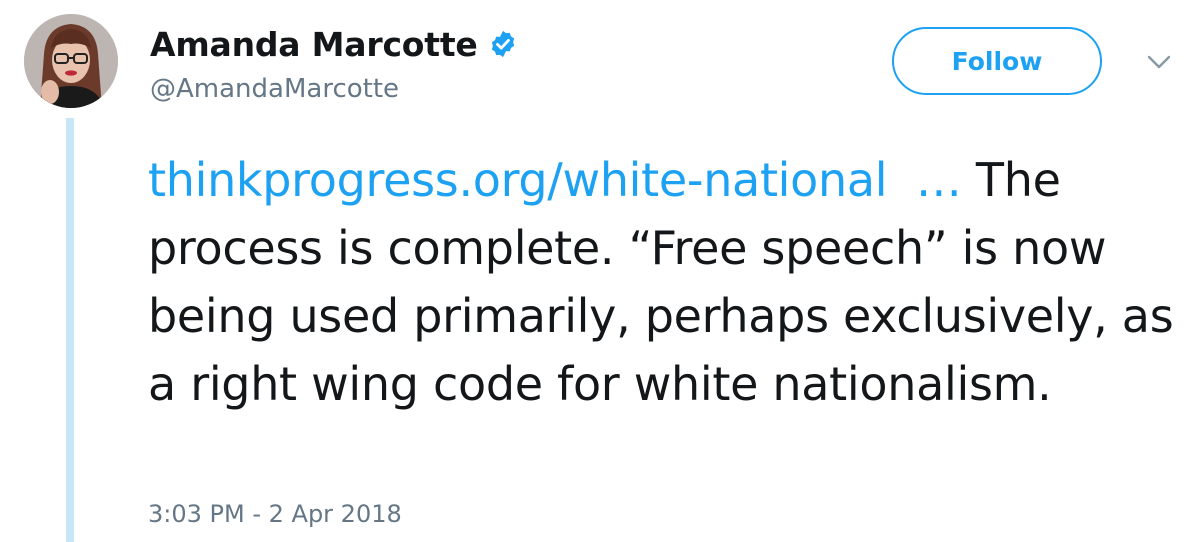 The height and width of the screenshot is (542, 1200). What do you see at coordinates (70, 330) in the screenshot?
I see `thread-line` at bounding box center [70, 330].